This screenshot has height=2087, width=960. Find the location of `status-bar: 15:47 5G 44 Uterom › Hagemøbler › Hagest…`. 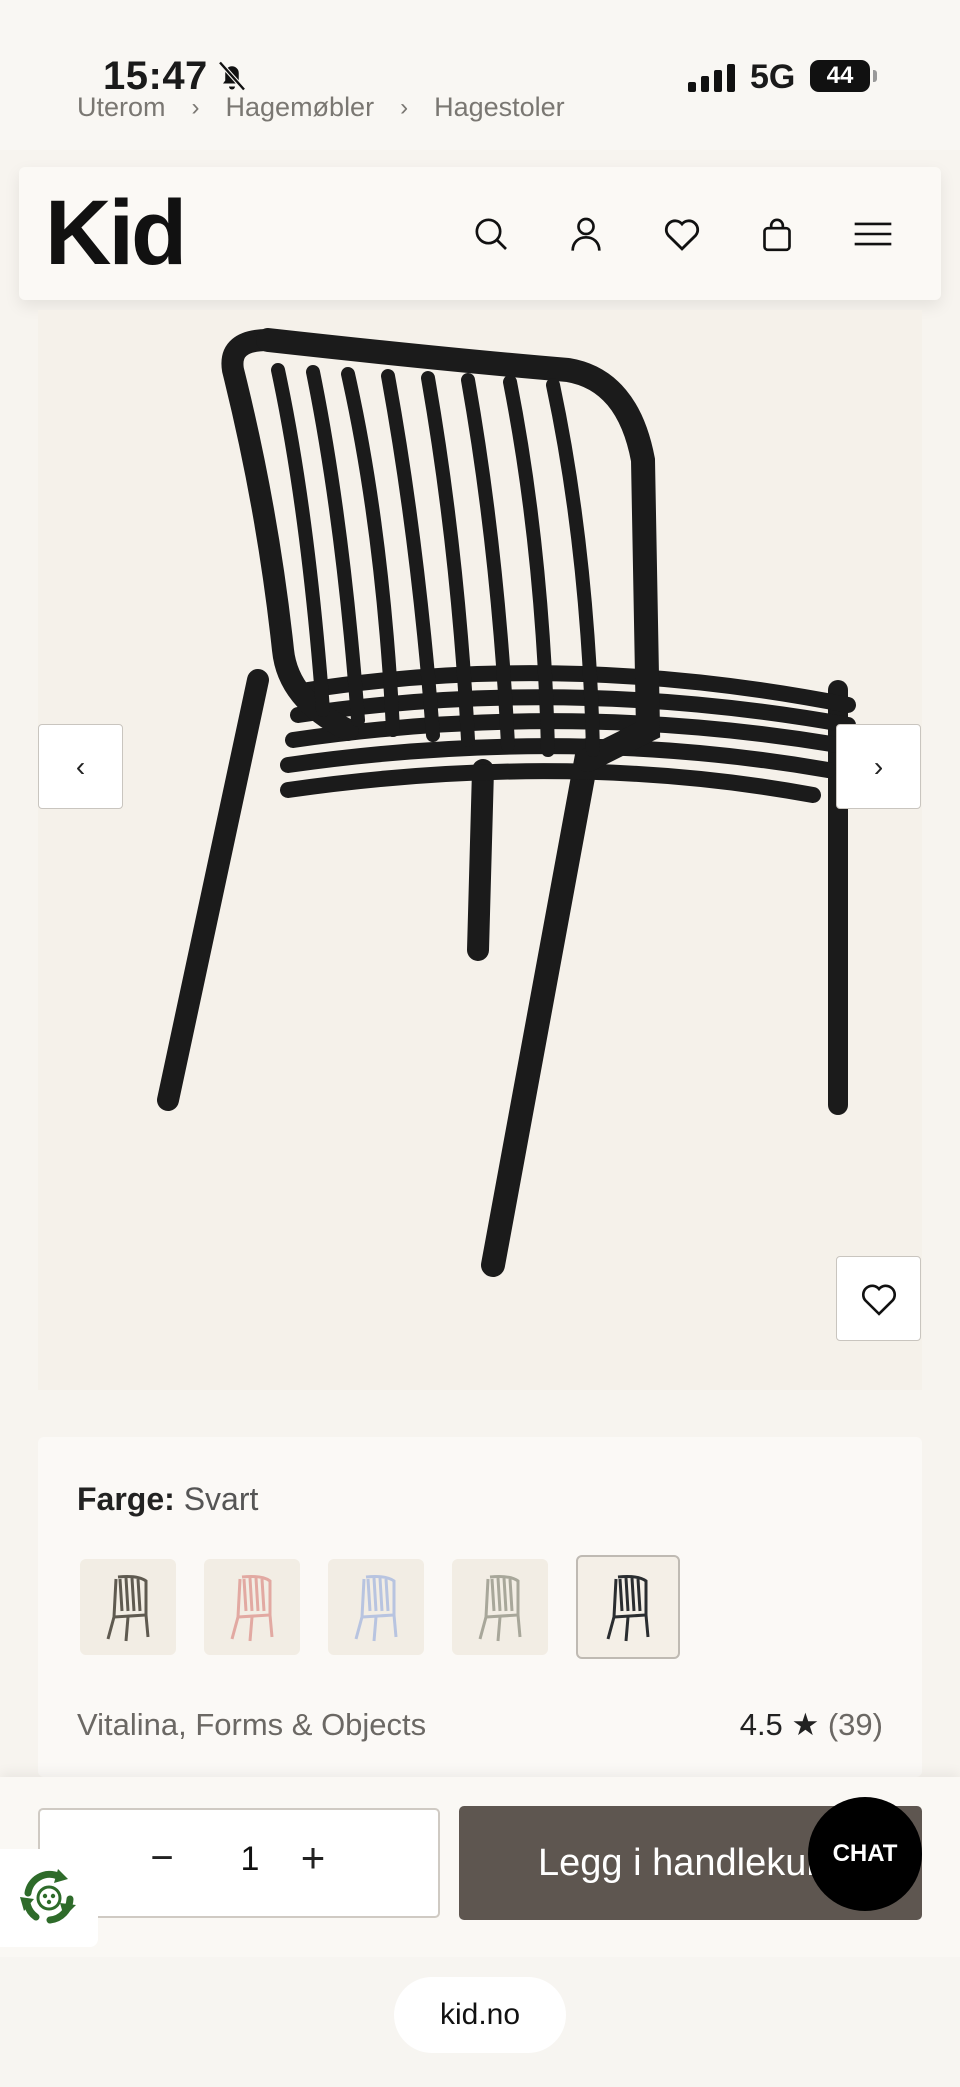

status-bar: 15:47 5G 44 Uterom › Hagemøbler › Hagest… is located at coordinates (480, 75).